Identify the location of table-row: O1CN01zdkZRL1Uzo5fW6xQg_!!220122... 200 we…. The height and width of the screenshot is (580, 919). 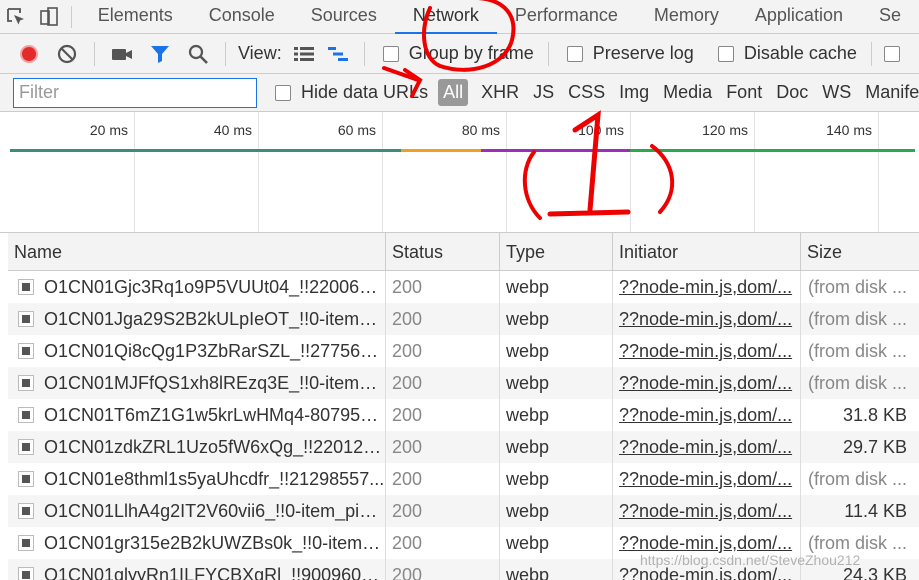
(463, 447).